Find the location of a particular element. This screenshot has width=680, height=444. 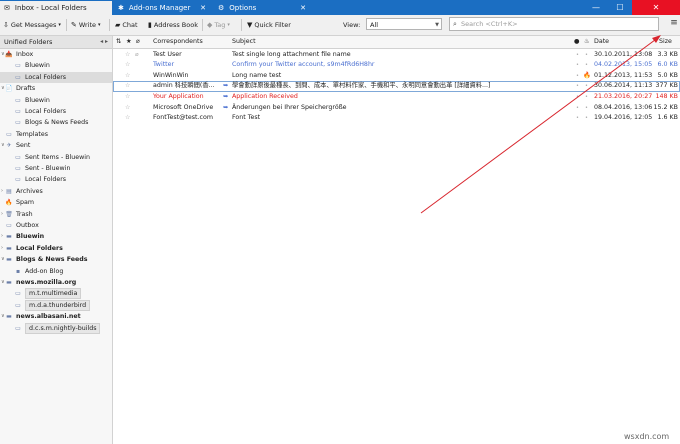

view-select: All ▼ is located at coordinates (404, 24).